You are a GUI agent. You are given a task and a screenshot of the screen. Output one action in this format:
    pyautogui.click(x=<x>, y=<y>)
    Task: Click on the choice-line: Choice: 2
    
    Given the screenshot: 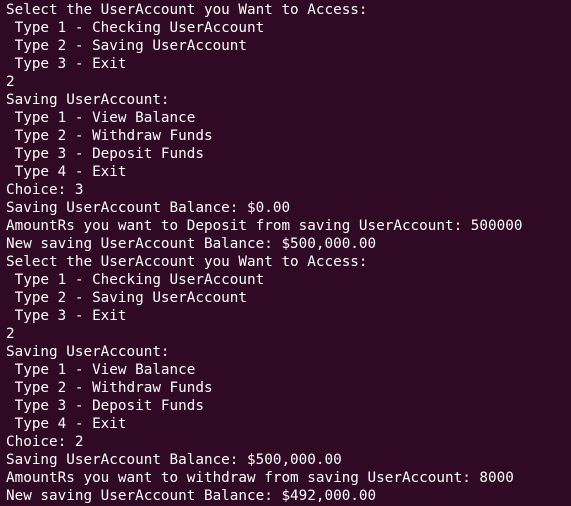 What is the action you would take?
    pyautogui.click(x=45, y=442)
    